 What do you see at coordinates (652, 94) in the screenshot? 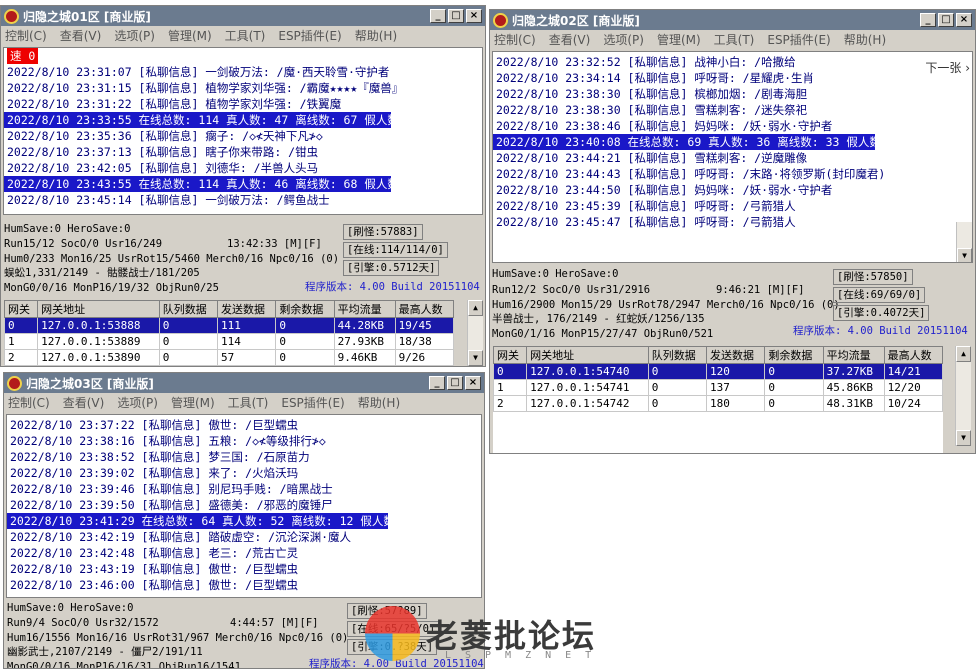
I see `log-line: 2022/8/10 23:38:30 [私聊信息] 槟榔加烟: /剧毒海胆` at bounding box center [652, 94].